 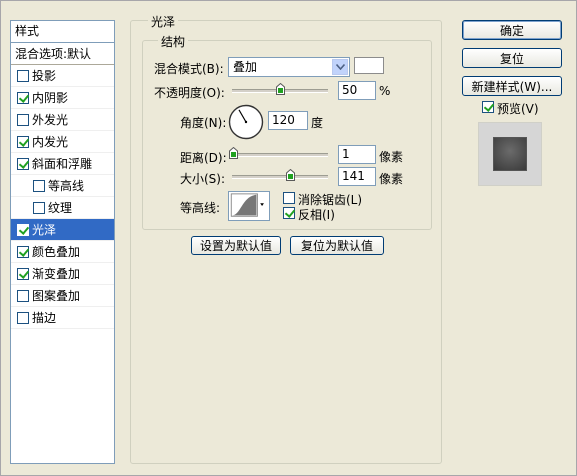 I want to click on style-item-label: 斜面和浮雕, so click(x=62, y=163).